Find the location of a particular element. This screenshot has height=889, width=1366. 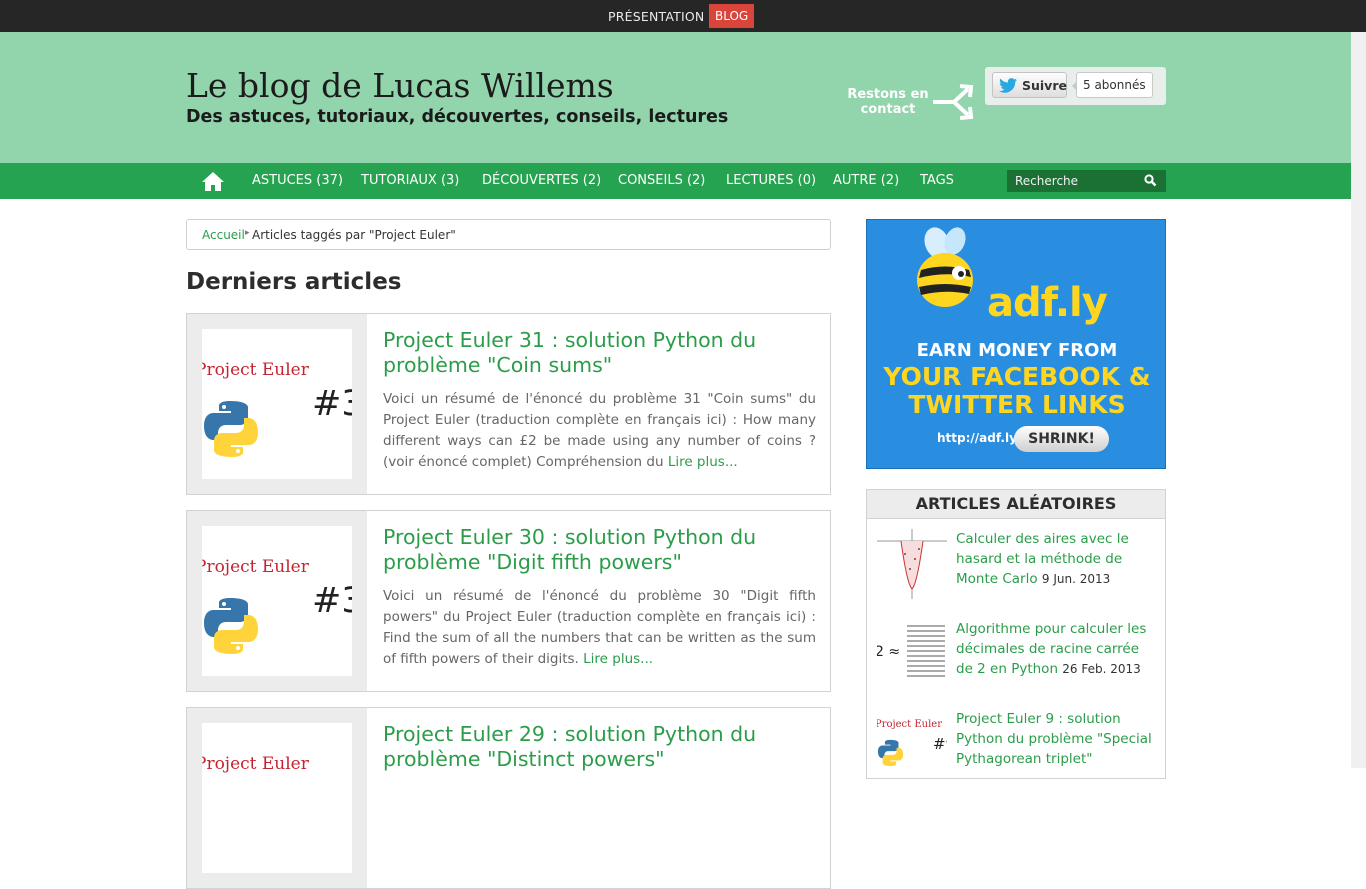

home-icon is located at coordinates (213, 181).